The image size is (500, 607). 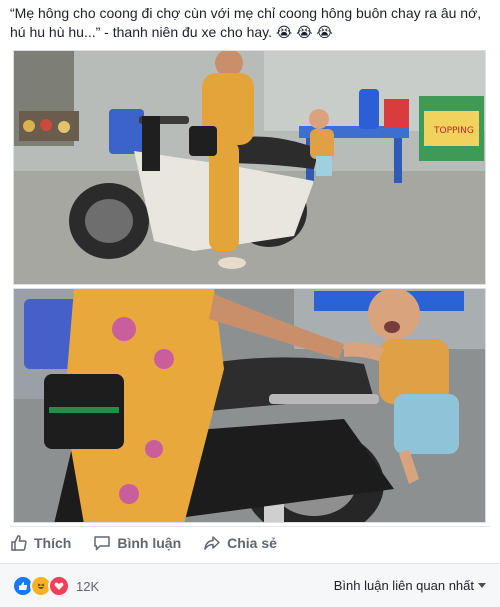 I want to click on svg-text: TOPPING, so click(x=453, y=131).